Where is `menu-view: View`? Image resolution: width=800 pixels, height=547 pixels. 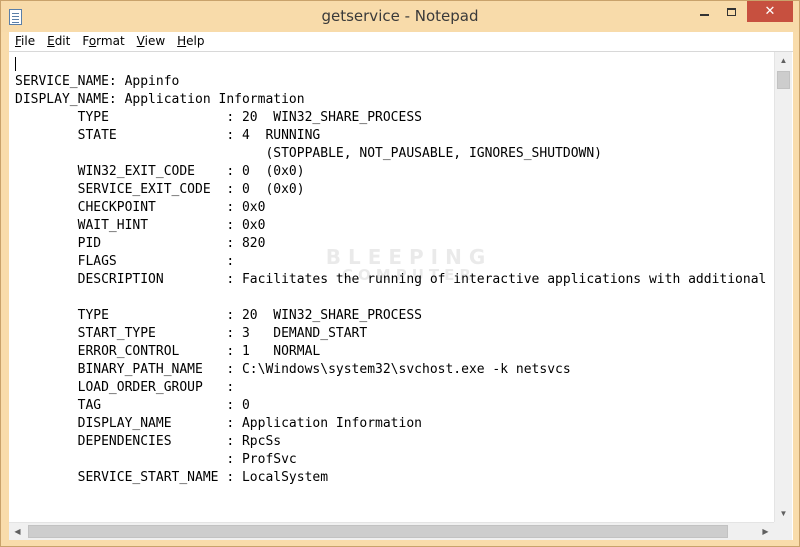 menu-view: View is located at coordinates (151, 41).